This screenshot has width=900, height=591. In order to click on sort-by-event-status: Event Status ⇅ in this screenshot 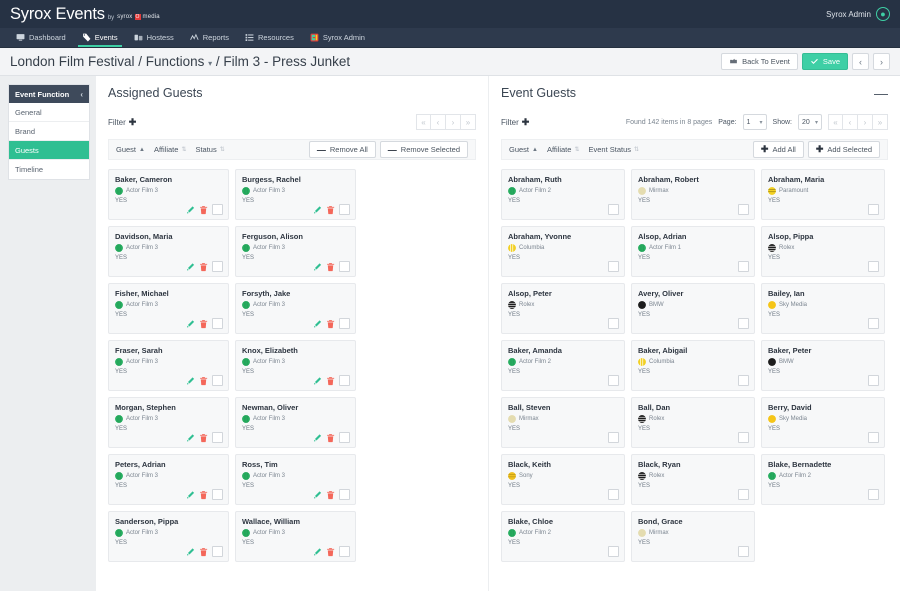, I will do `click(613, 149)`.